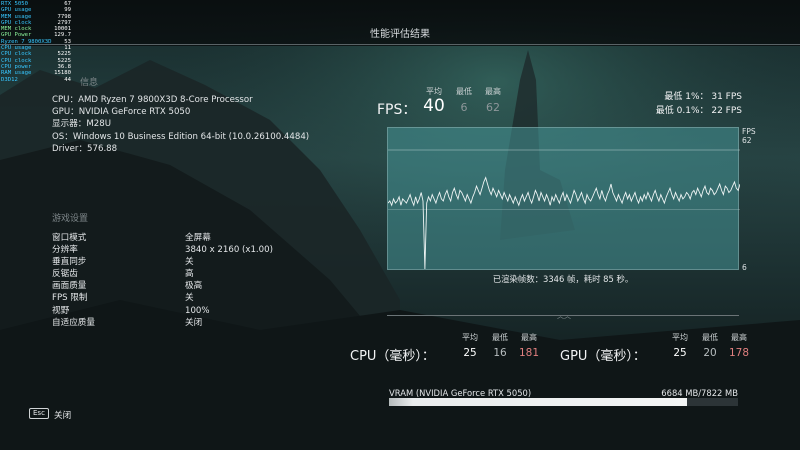 This screenshot has height=450, width=800. I want to click on fps-low-1-percent: 最低 1%： 31 FPS, so click(703, 97).